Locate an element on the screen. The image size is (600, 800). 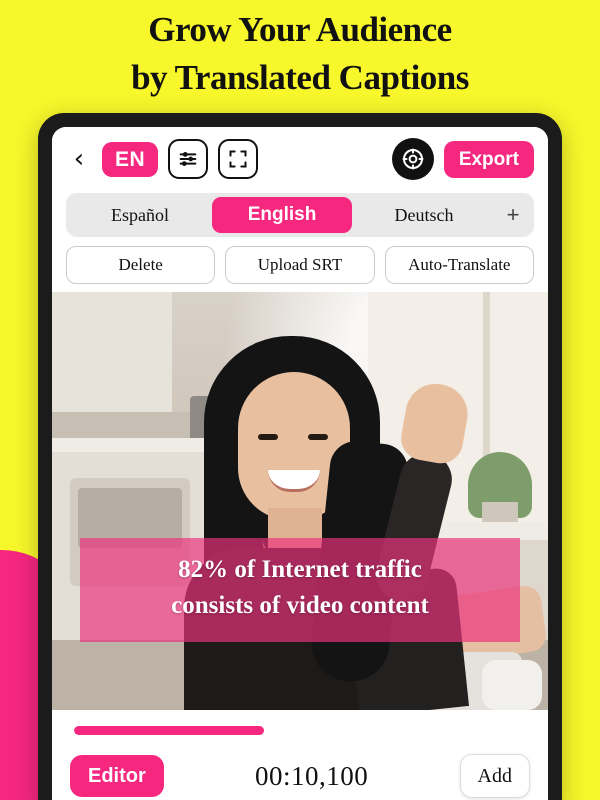
kitchen-cabinet-shadow is located at coordinates (127, 425).